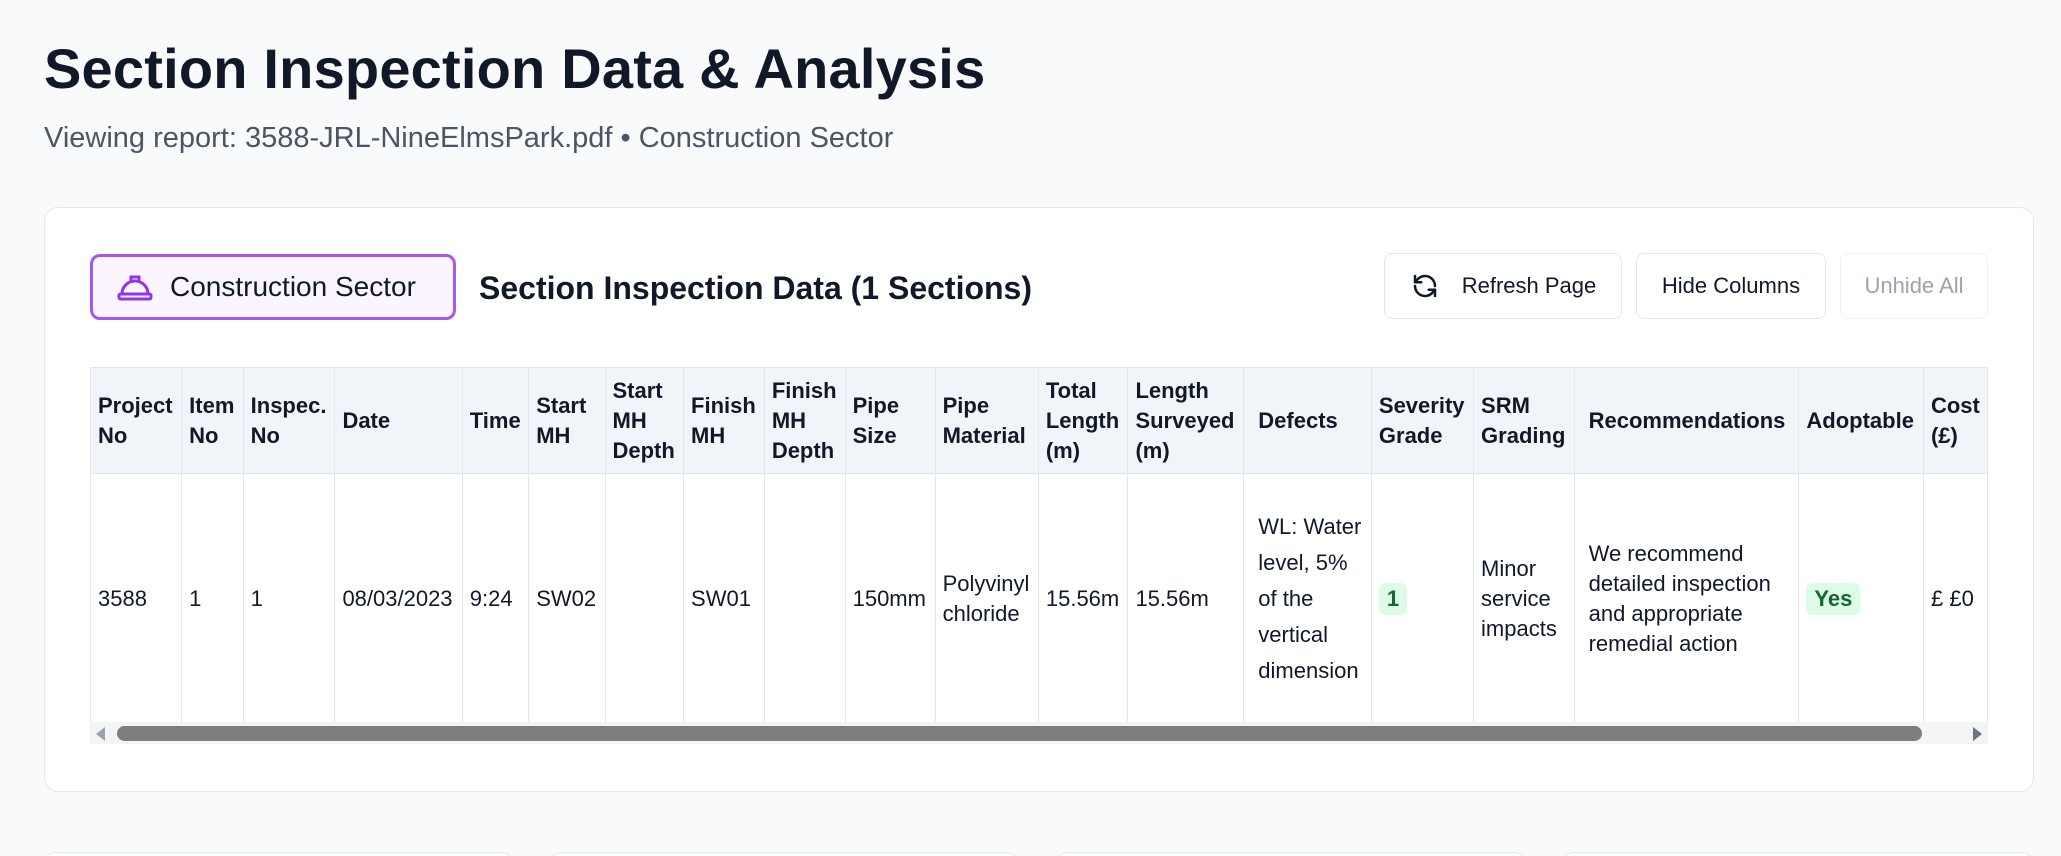 The width and height of the screenshot is (2061, 856). What do you see at coordinates (289, 420) in the screenshot?
I see `col-header-inspec-no: Inspec. No` at bounding box center [289, 420].